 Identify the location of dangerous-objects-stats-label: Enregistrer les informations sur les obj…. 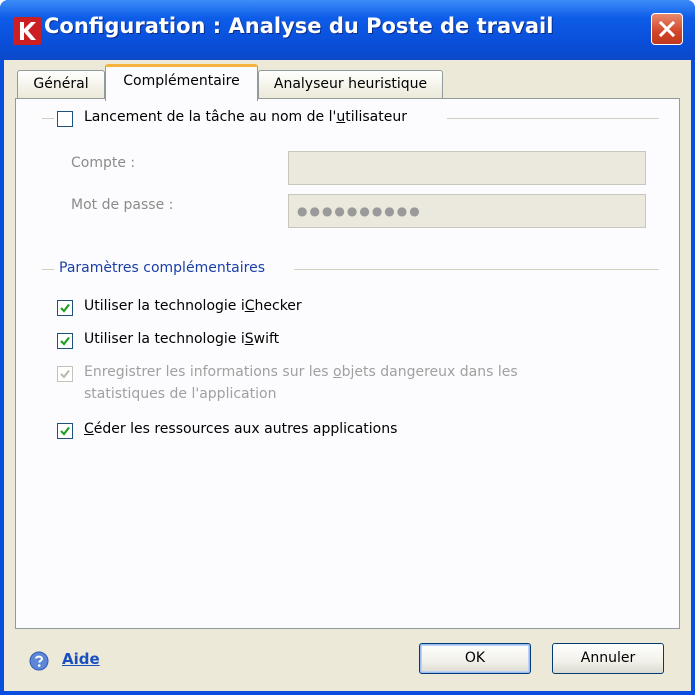
(301, 372).